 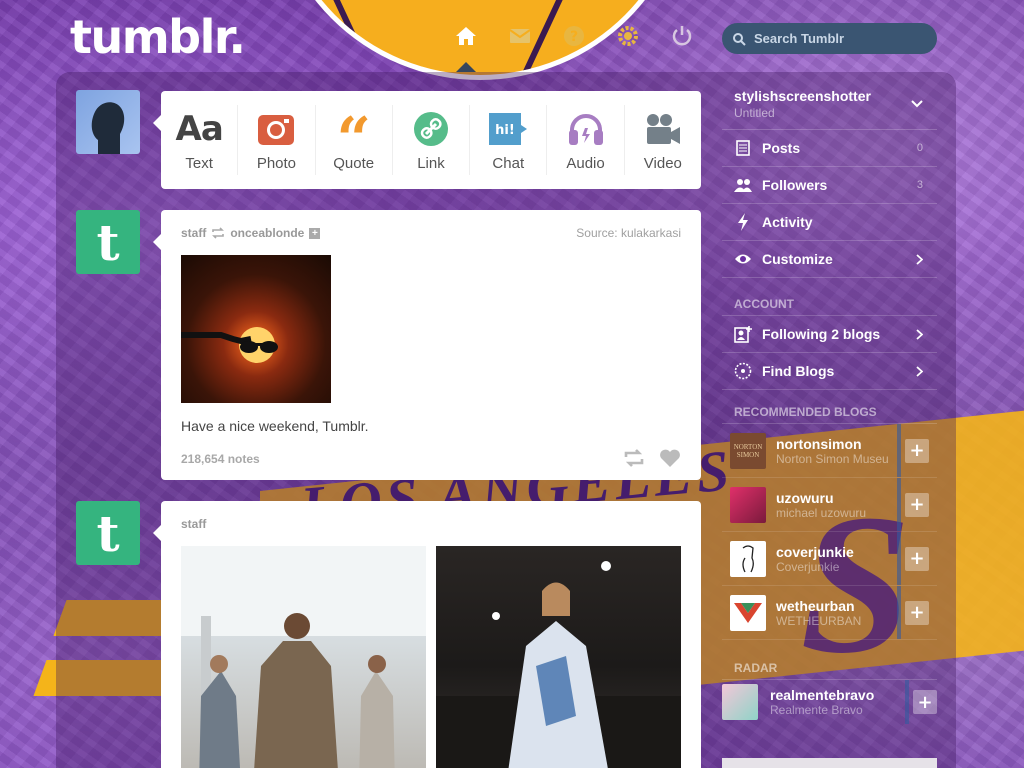 What do you see at coordinates (158, 37) in the screenshot?
I see `tumblr-logo: tumblr.` at bounding box center [158, 37].